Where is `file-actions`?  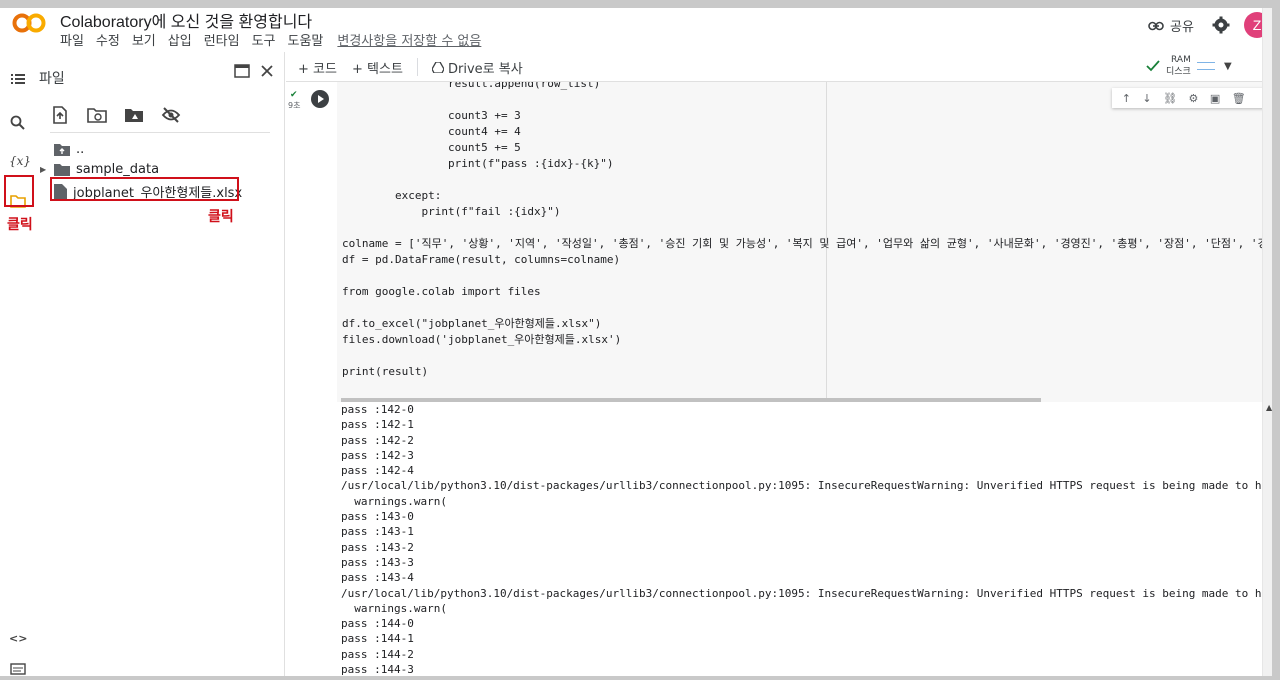
file-actions is located at coordinates (115, 115).